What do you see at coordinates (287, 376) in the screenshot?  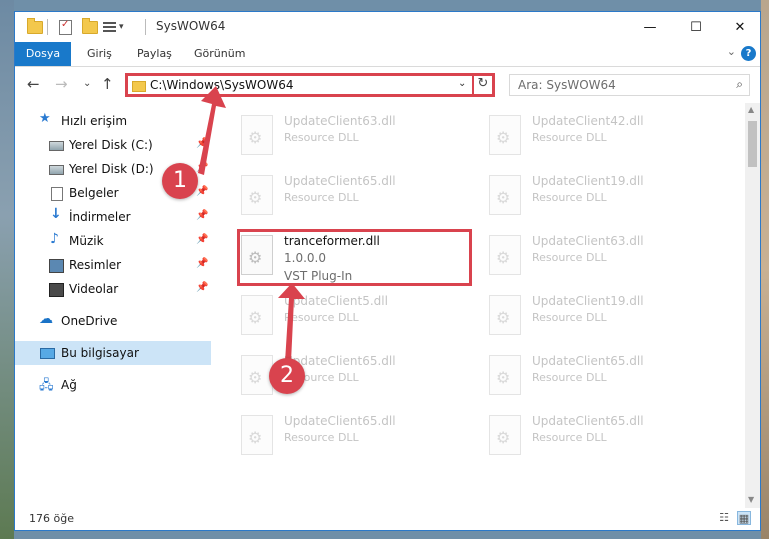 I see `step-2-badge: 2` at bounding box center [287, 376].